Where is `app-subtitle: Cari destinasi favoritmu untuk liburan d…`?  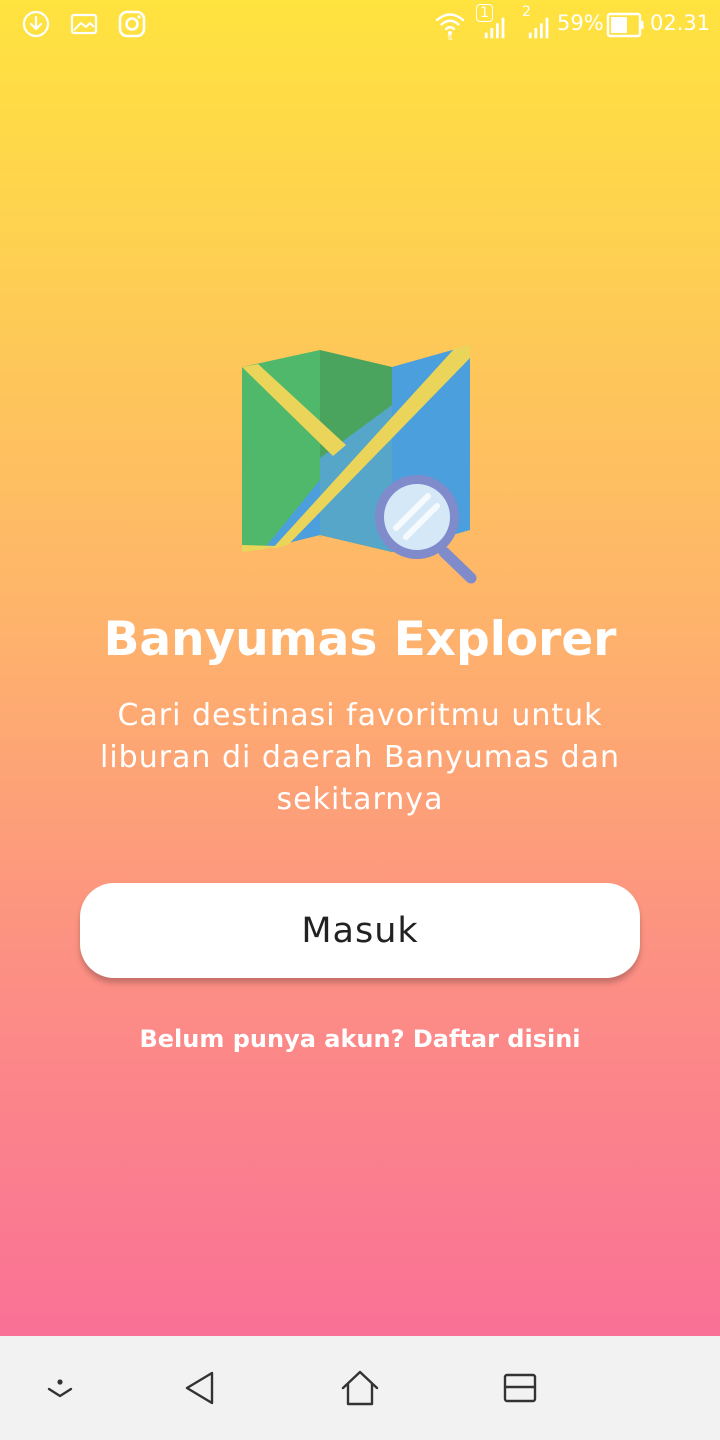
app-subtitle: Cari destinasi favoritmu untuk liburan d… is located at coordinates (360, 757).